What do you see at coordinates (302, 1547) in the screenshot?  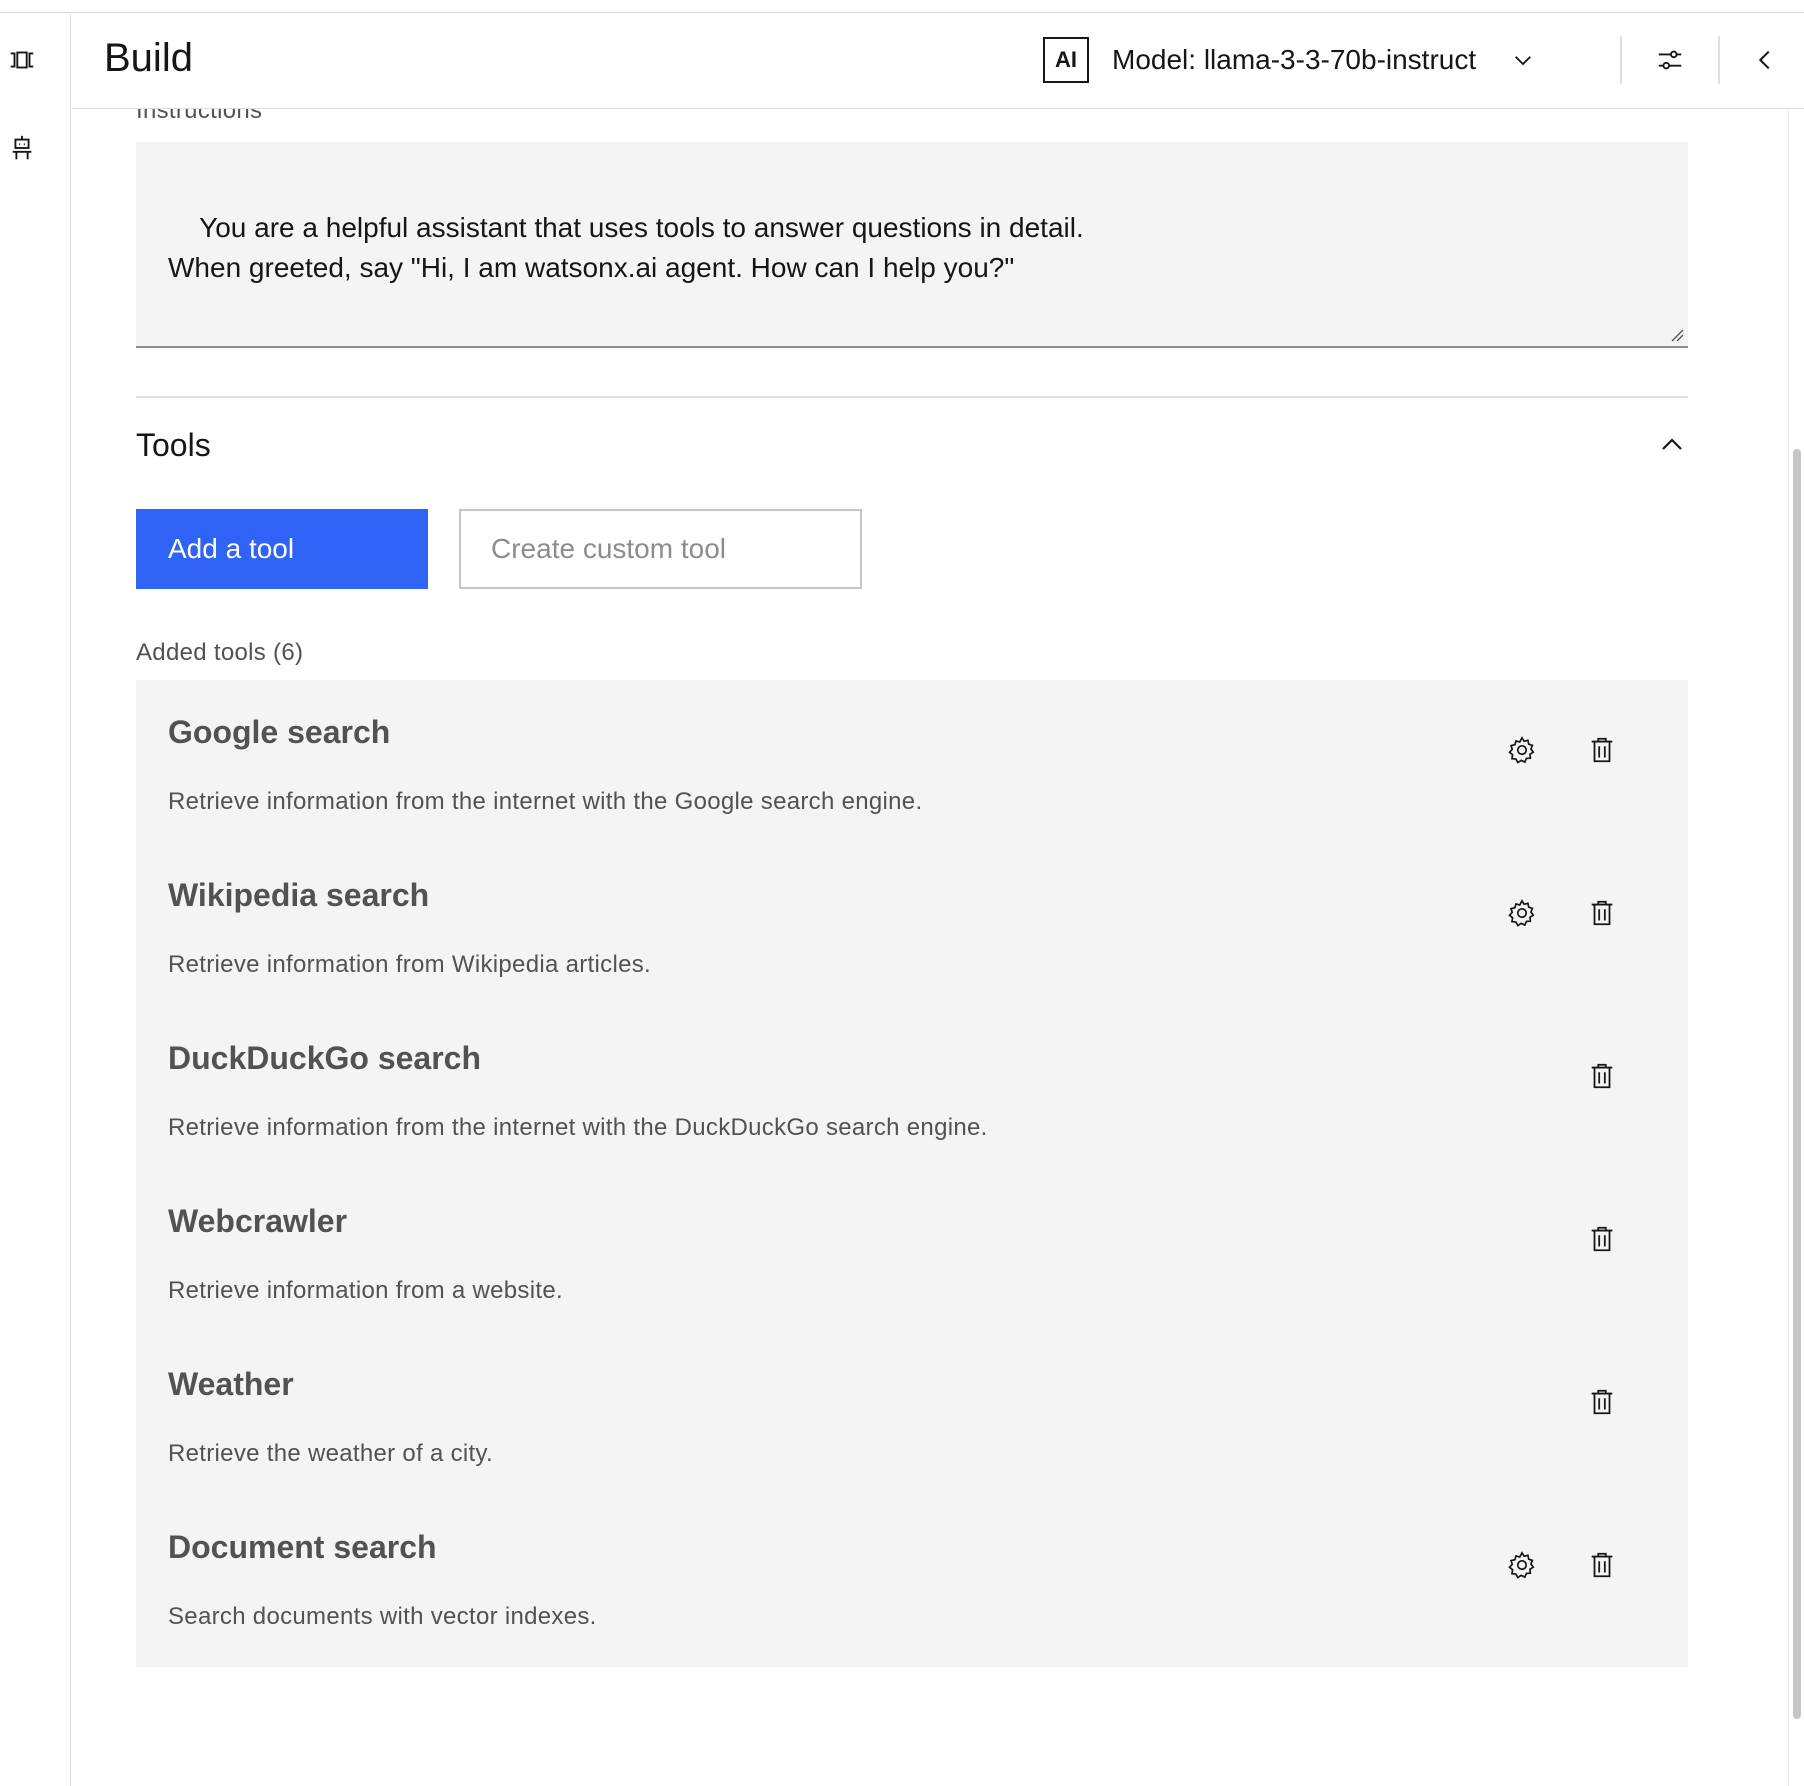 I see `tool-name: Document search` at bounding box center [302, 1547].